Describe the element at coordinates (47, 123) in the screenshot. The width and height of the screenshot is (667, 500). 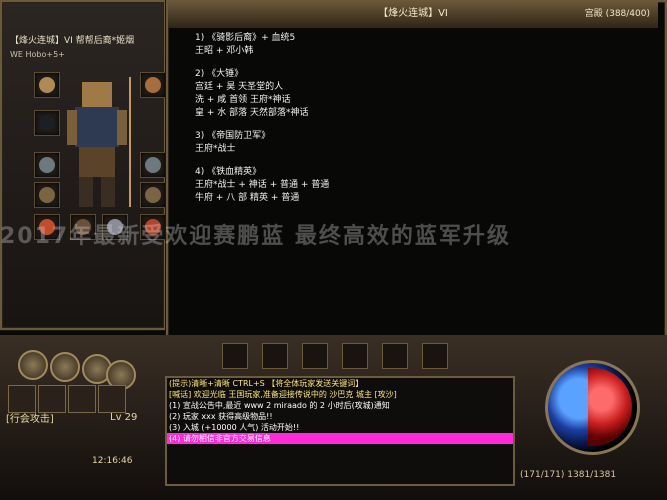
I see `weapon-slot` at that location.